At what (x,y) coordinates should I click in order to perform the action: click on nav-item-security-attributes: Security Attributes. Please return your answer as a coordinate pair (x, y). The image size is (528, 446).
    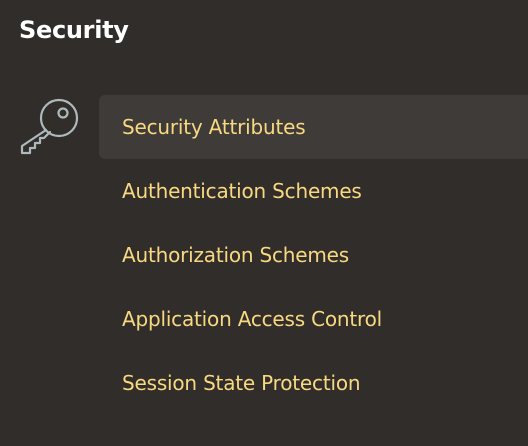
    Looking at the image, I should click on (313, 127).